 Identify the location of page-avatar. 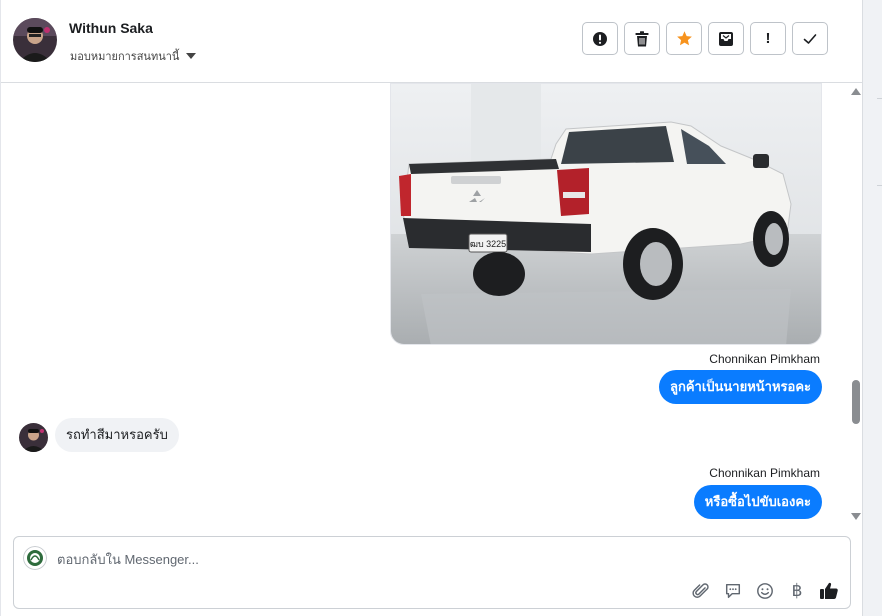
(35, 558).